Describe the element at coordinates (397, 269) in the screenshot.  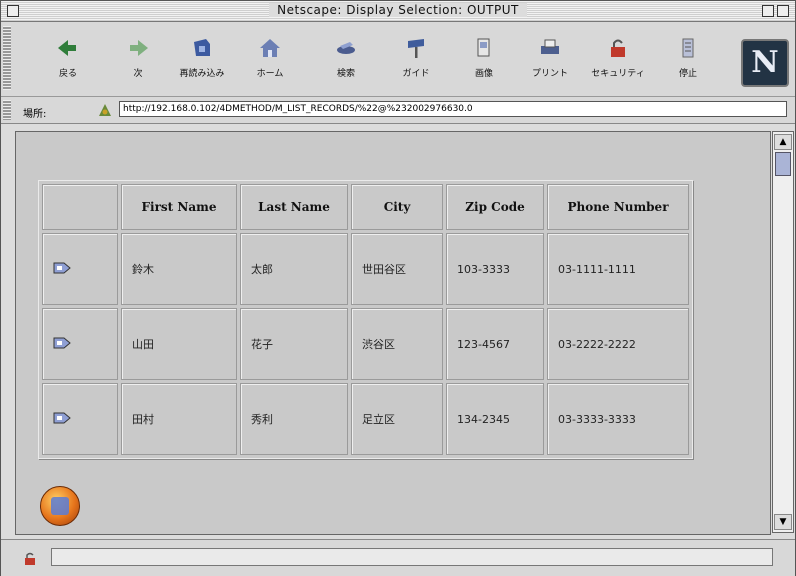
I see `cell-city: 世田谷区` at that location.